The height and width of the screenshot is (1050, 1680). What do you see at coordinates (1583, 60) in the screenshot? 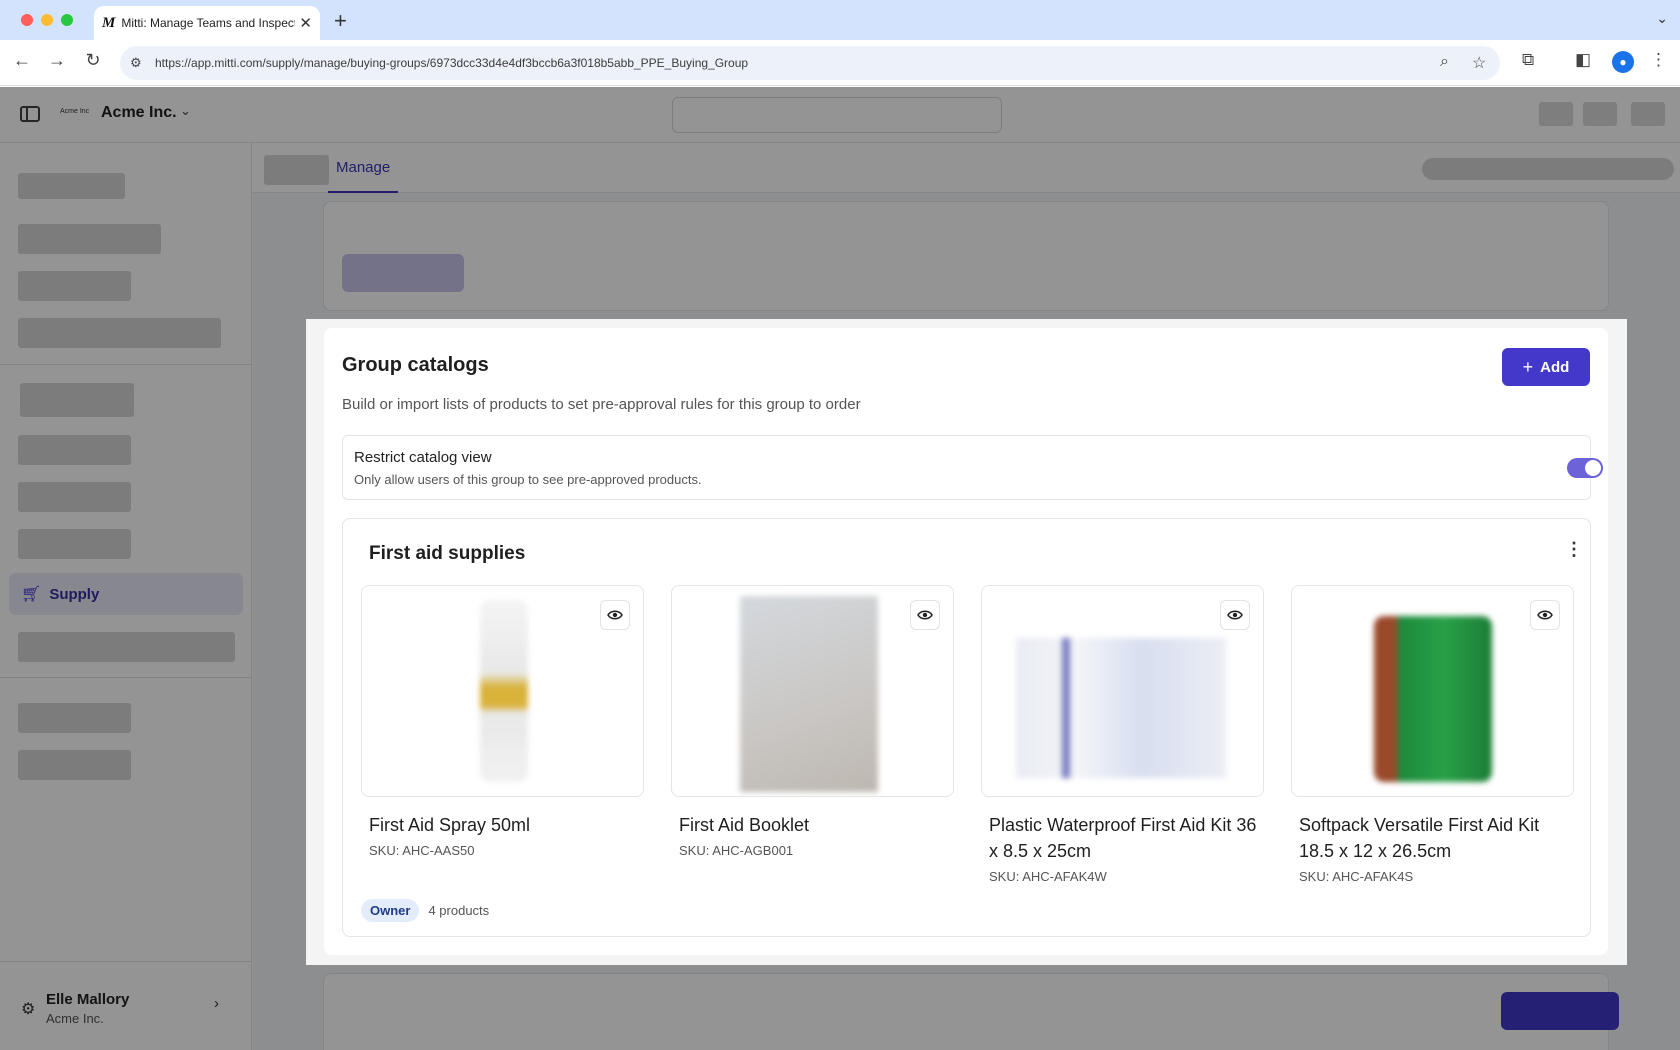
I see `side-panel-icon: ◧` at bounding box center [1583, 60].